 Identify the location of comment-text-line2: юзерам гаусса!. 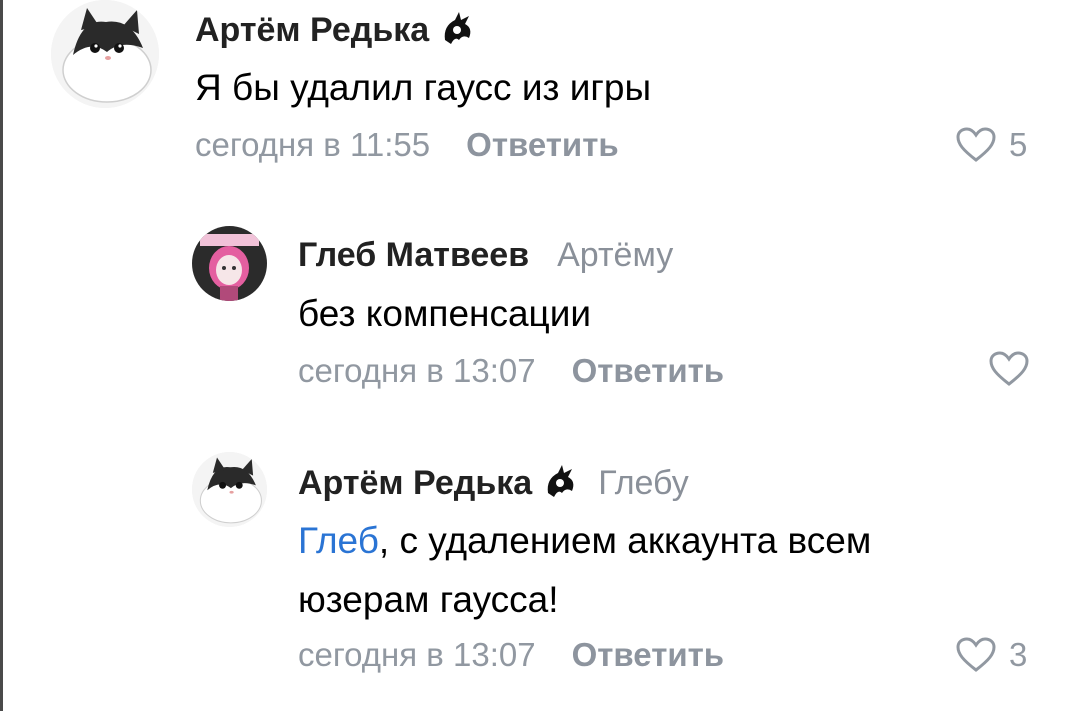
(428, 599).